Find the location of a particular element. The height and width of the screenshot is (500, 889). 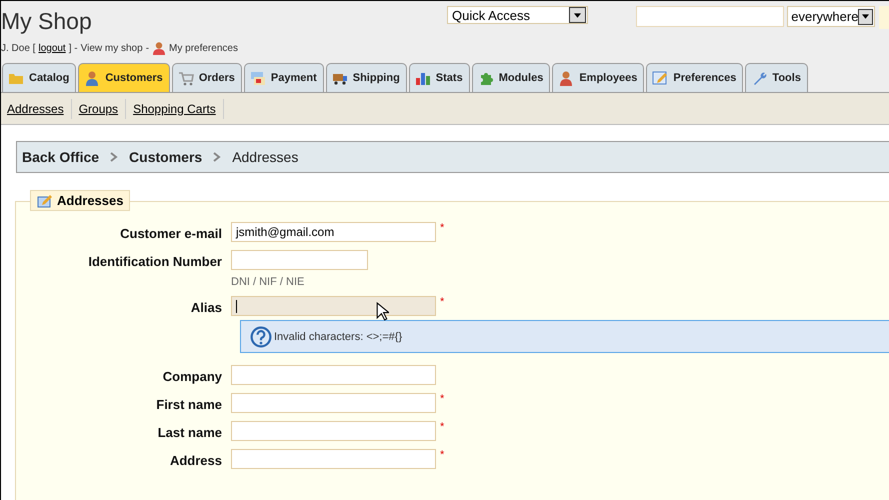

breadcrumb-item: Customers is located at coordinates (165, 157).